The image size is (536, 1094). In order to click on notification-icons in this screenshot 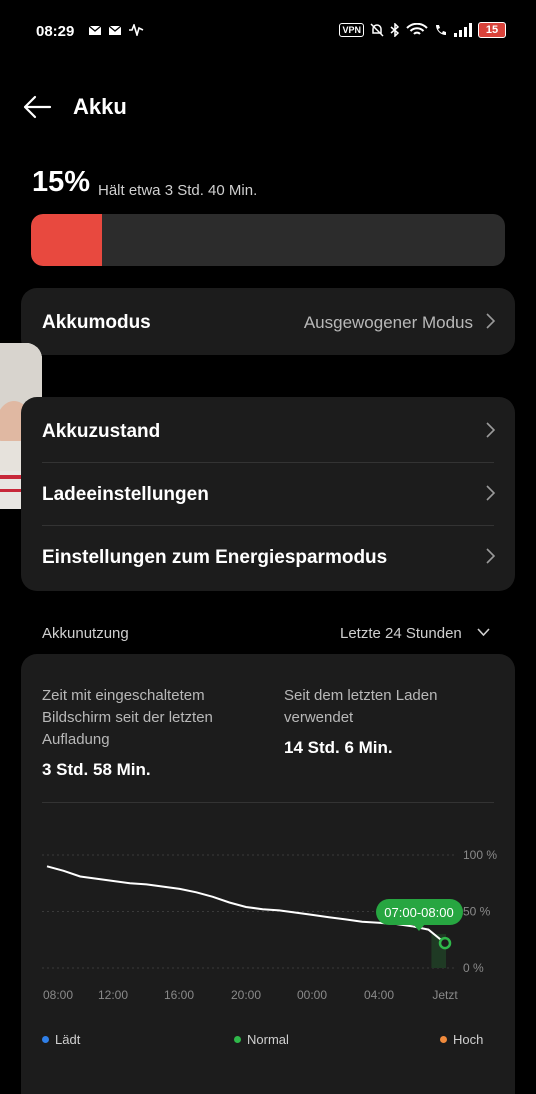, I will do `click(116, 30)`.